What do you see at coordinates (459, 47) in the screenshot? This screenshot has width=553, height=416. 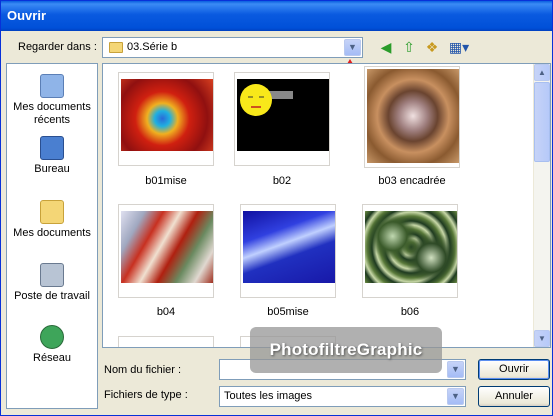 I see `view-menu-icon: ▦▾` at bounding box center [459, 47].